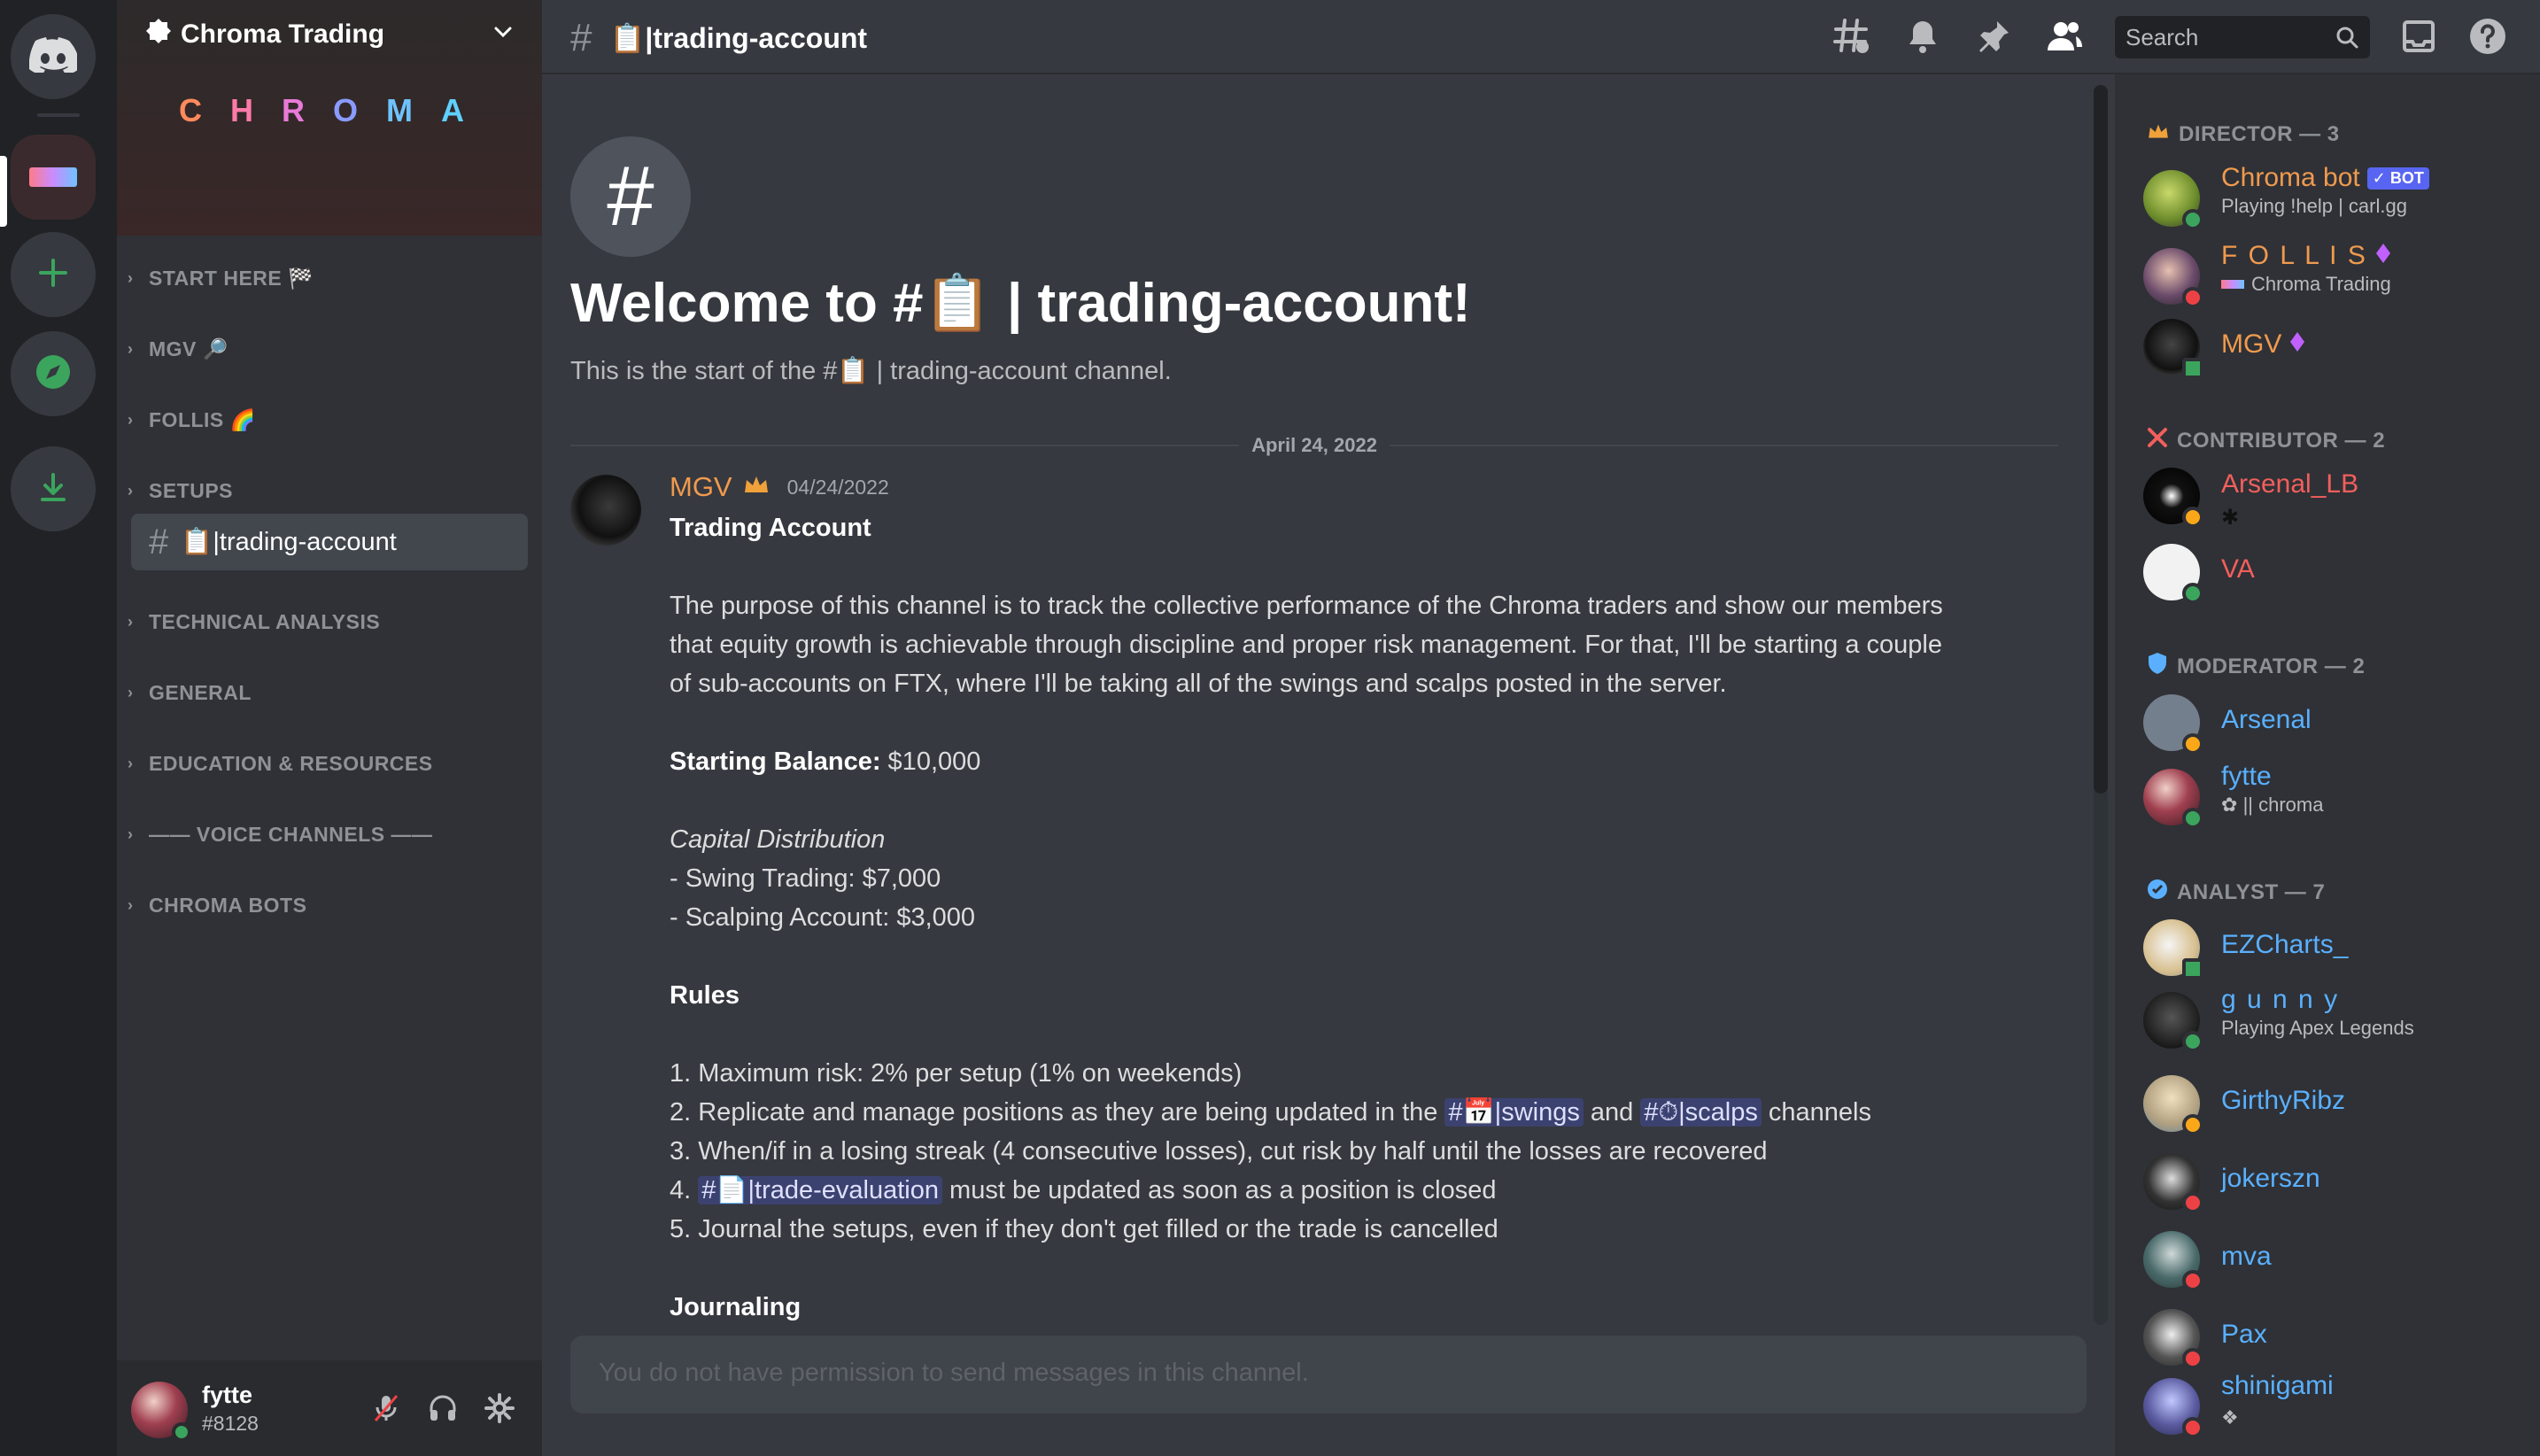 This screenshot has width=2540, height=1456. I want to click on channel-mention-swings: #📅|swings, so click(1514, 1112).